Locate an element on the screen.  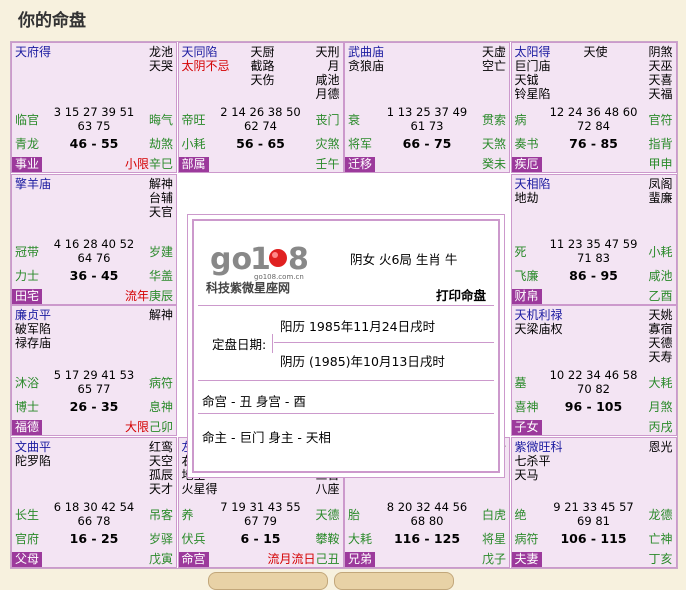
print-chart-link: 打印命盘 is located at coordinates (461, 294).